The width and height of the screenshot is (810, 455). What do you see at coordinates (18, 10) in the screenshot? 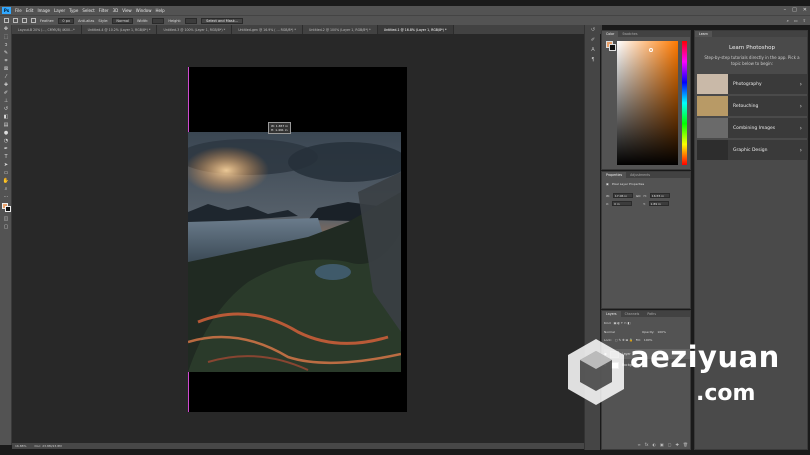
I see `menu-file: File` at bounding box center [18, 10].